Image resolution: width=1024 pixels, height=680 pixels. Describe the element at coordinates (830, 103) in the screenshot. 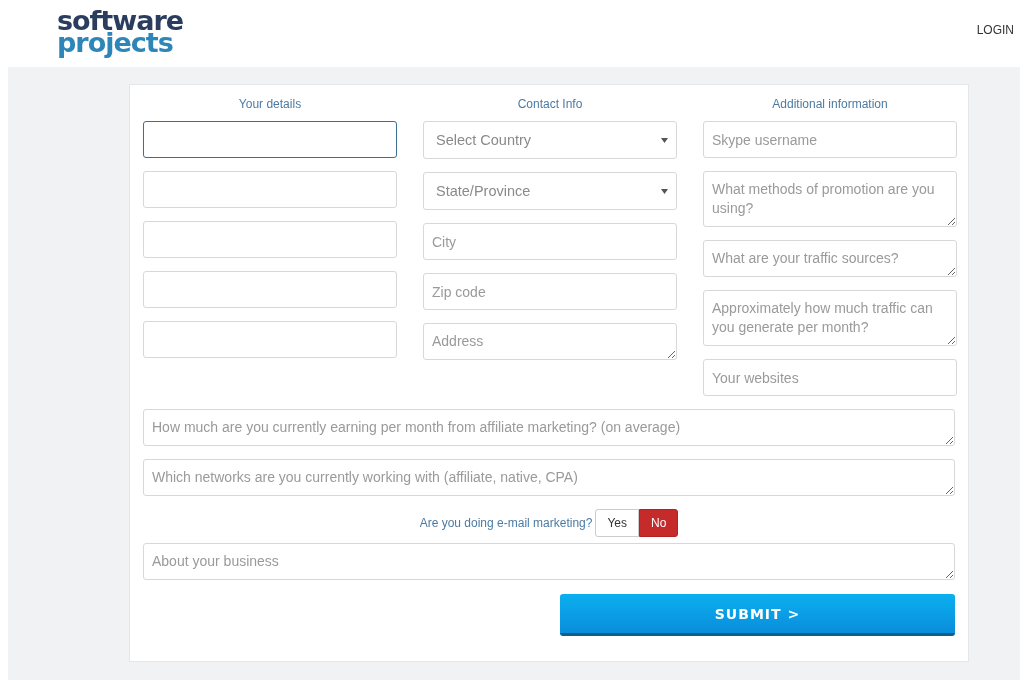

I see `column-heading: Additional information` at that location.